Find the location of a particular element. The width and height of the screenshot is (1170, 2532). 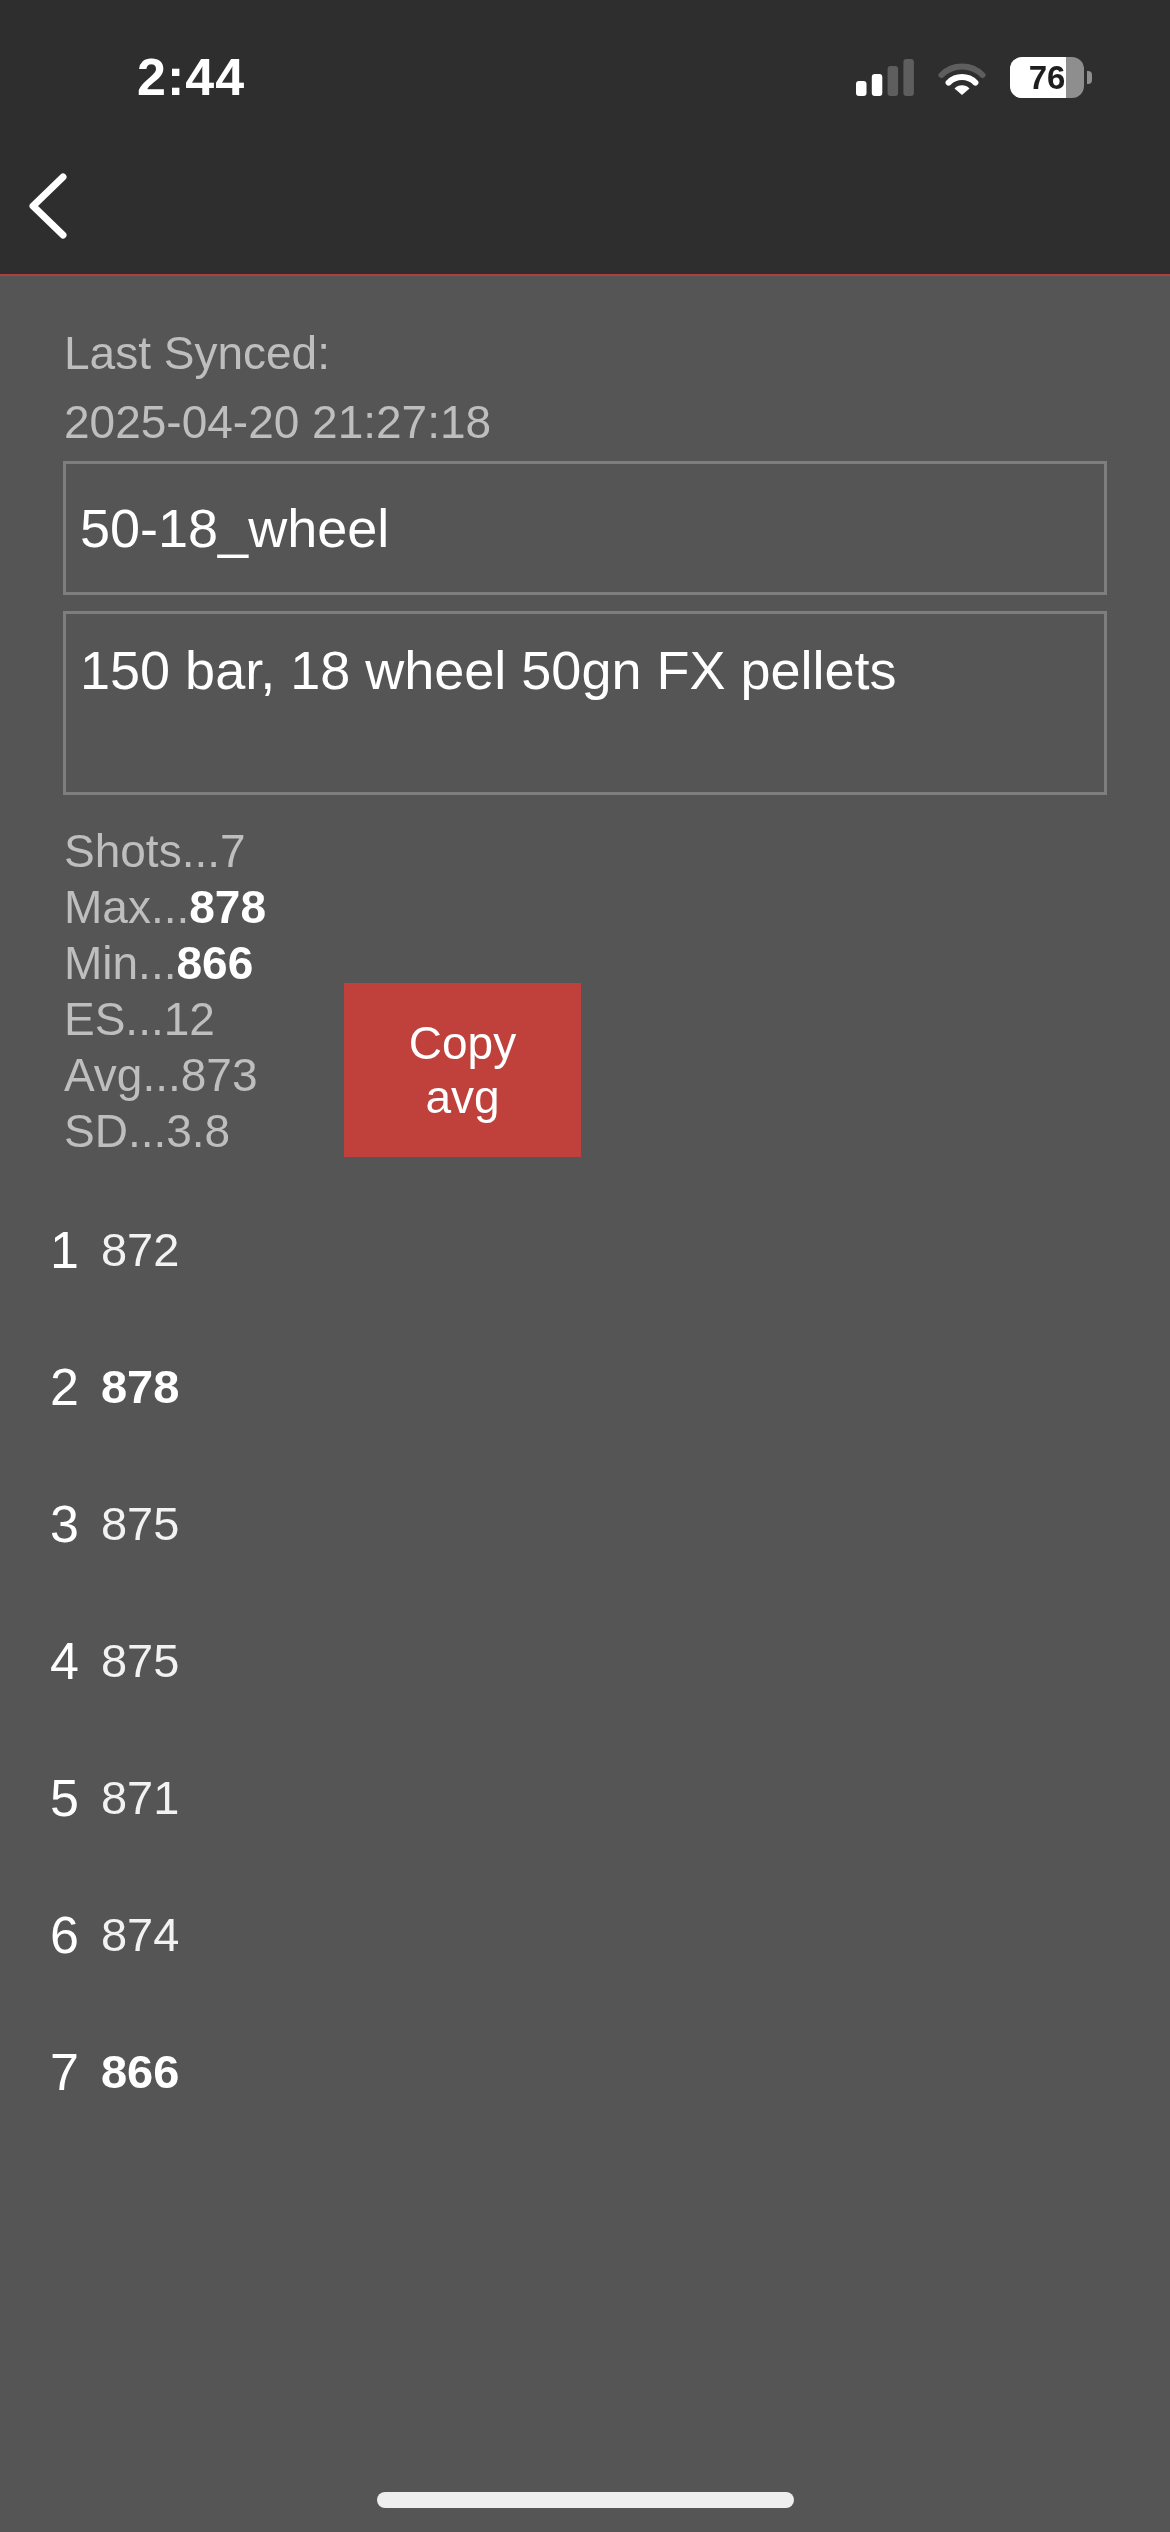

shot-value: 874 is located at coordinates (140, 1934).